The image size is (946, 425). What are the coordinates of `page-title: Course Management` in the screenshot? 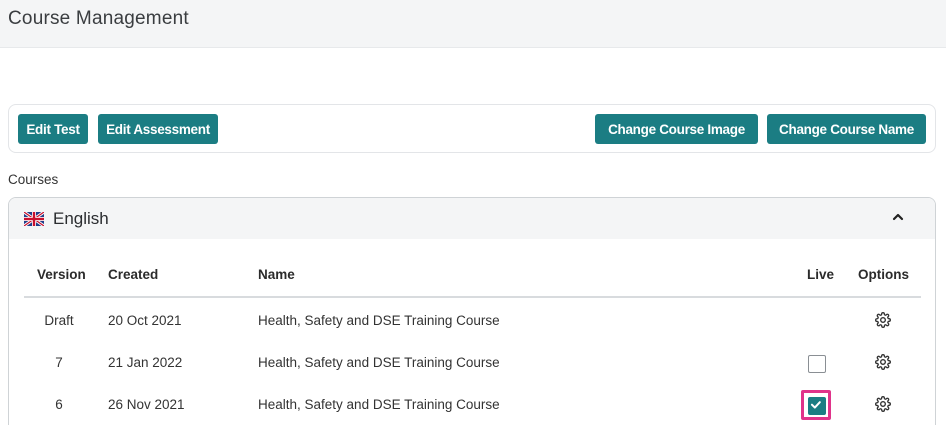 It's located at (98, 18).